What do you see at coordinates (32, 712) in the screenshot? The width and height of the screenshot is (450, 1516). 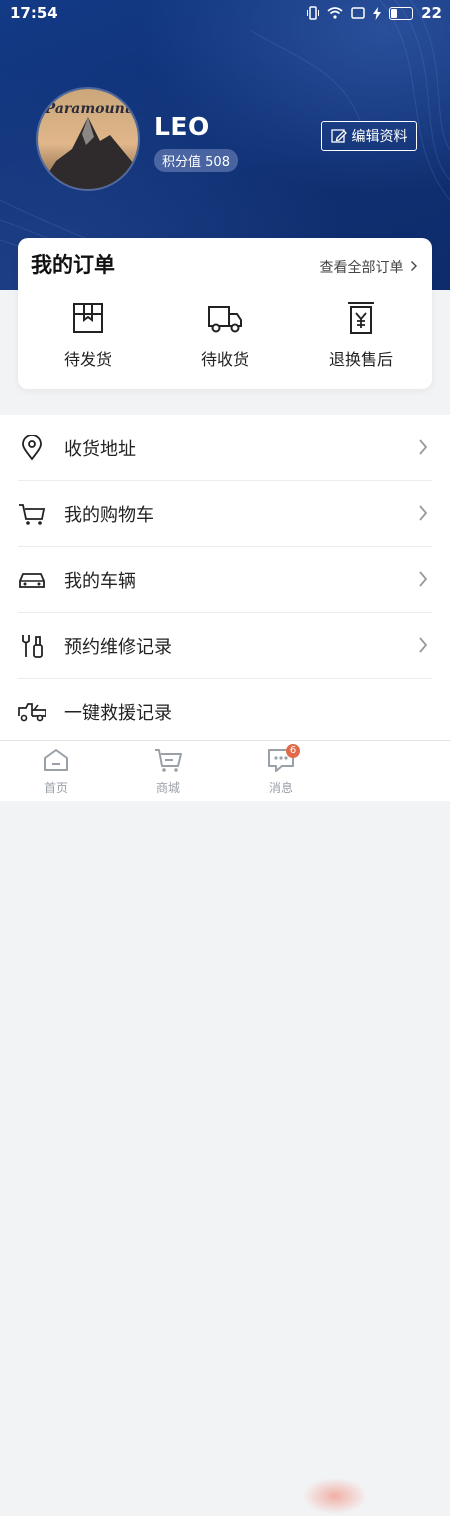 I see `tow-truck-icon` at bounding box center [32, 712].